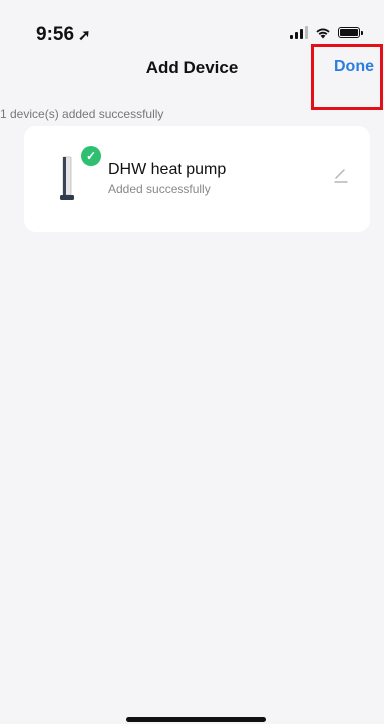 The height and width of the screenshot is (724, 384). What do you see at coordinates (341, 175) in the screenshot?
I see `edit-icon` at bounding box center [341, 175].